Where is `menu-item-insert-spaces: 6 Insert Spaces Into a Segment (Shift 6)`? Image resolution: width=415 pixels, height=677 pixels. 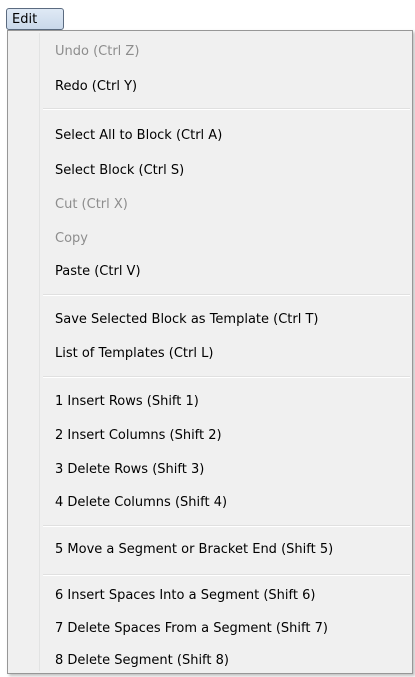 menu-item-insert-spaces: 6 Insert Spaces Into a Segment (Shift 6) is located at coordinates (185, 596).